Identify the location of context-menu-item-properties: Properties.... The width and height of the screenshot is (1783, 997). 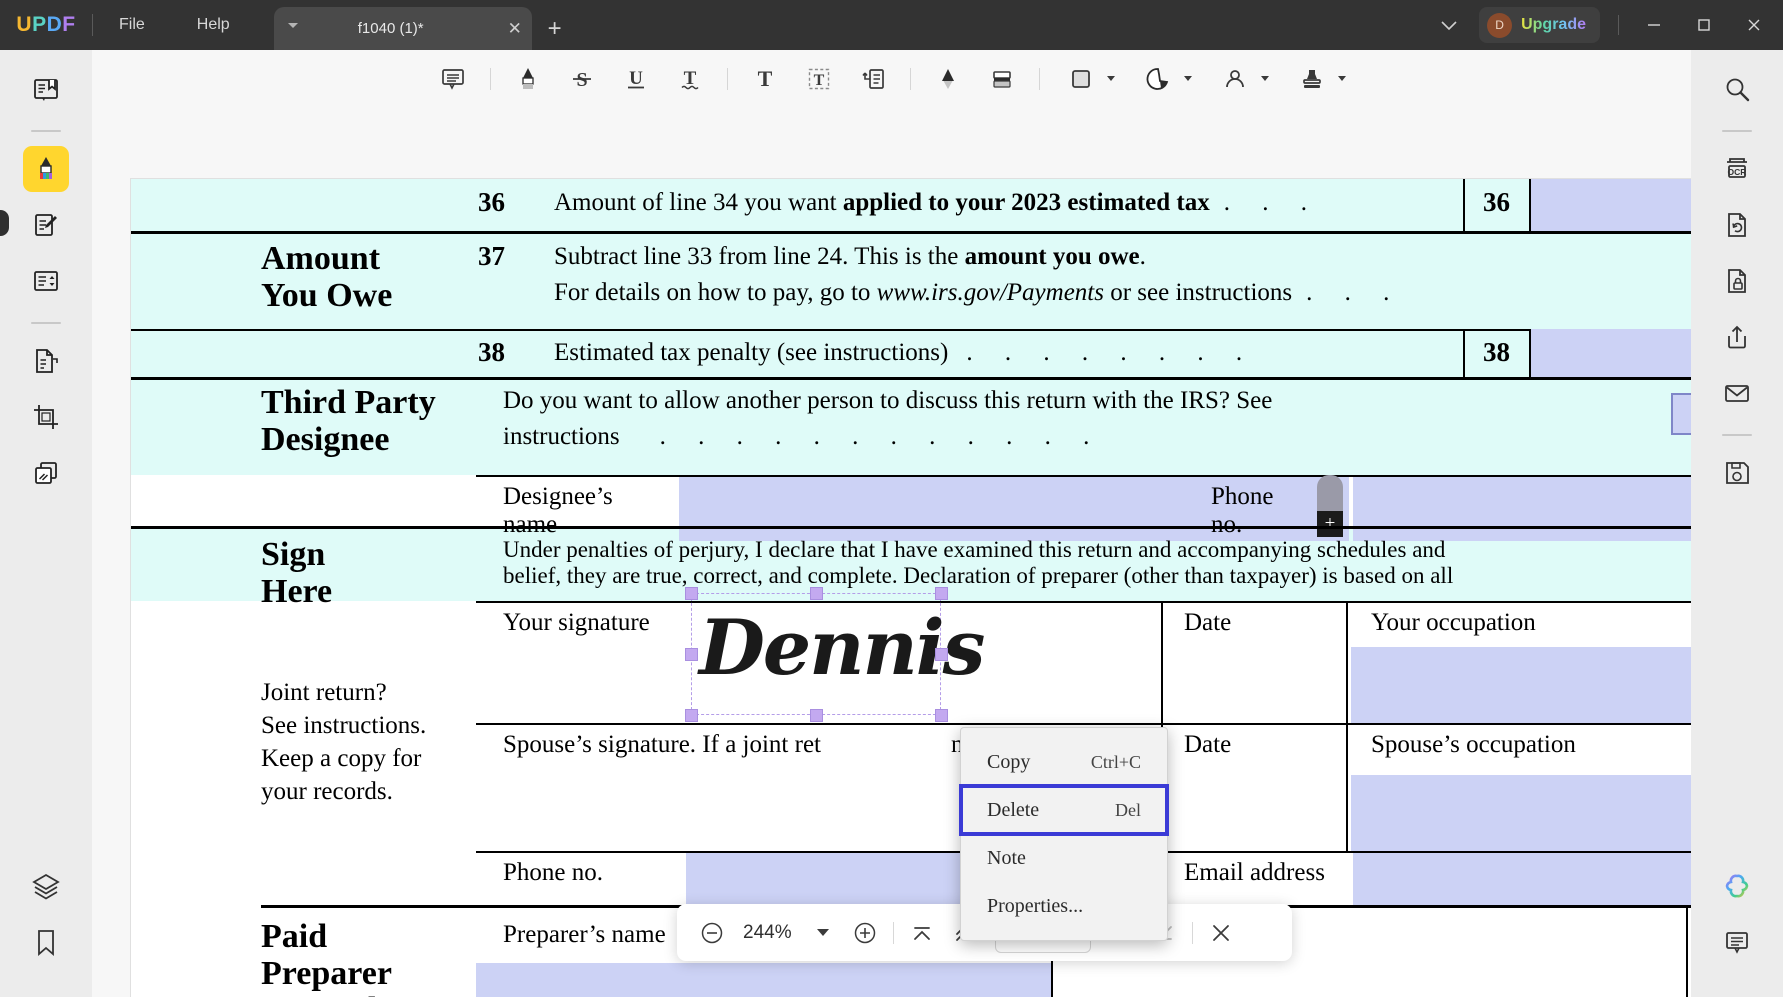
(1064, 906).